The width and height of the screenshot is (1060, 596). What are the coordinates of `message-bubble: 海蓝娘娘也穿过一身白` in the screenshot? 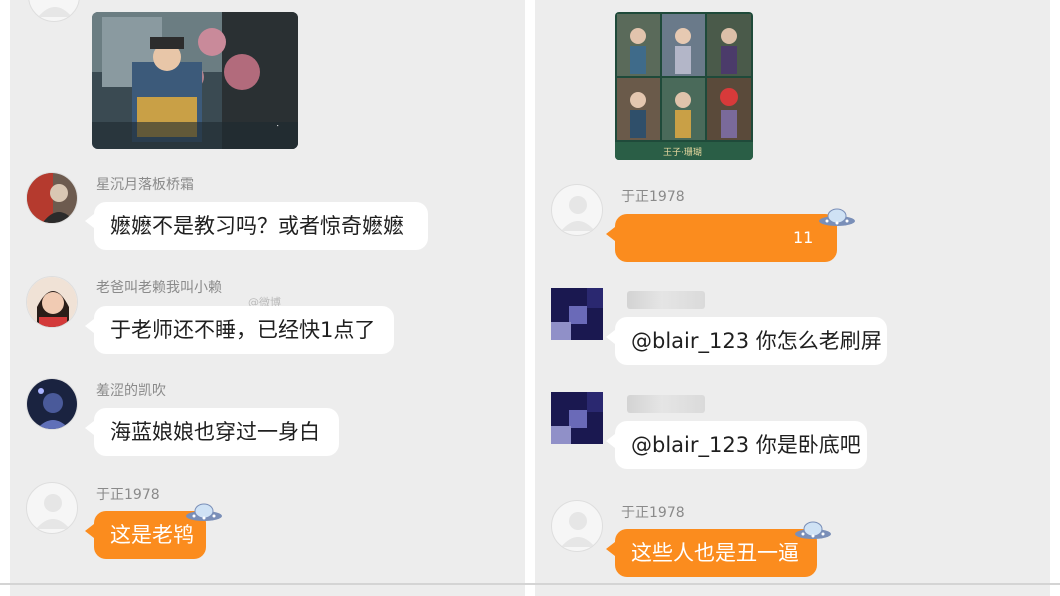 It's located at (216, 432).